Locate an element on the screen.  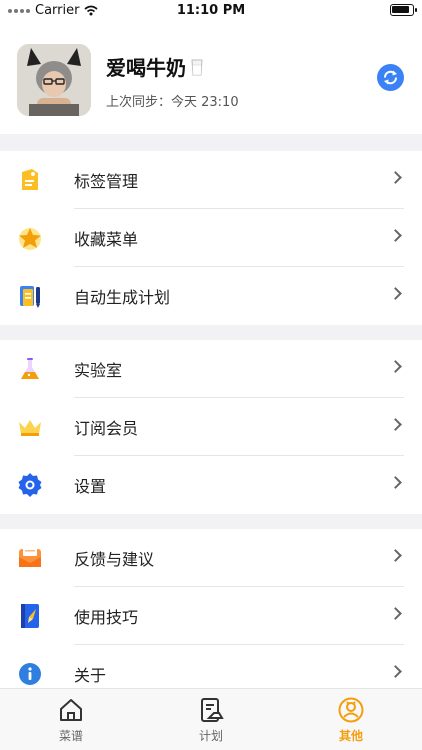
plan-generate-icon is located at coordinates (30, 296).